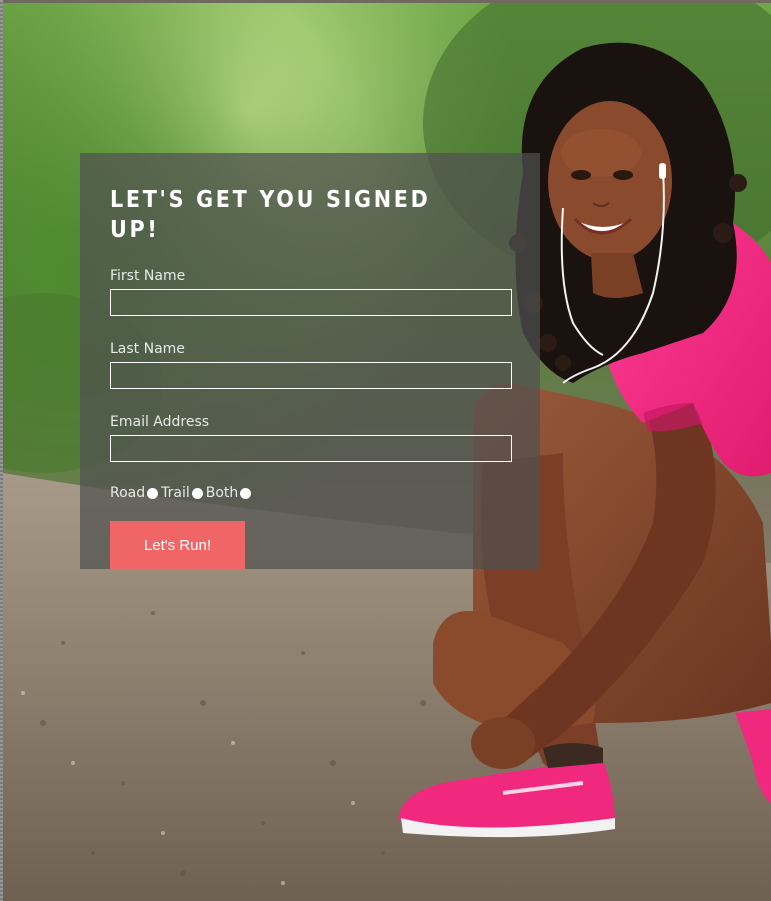 The height and width of the screenshot is (901, 771). I want to click on email-address-input, so click(311, 448).